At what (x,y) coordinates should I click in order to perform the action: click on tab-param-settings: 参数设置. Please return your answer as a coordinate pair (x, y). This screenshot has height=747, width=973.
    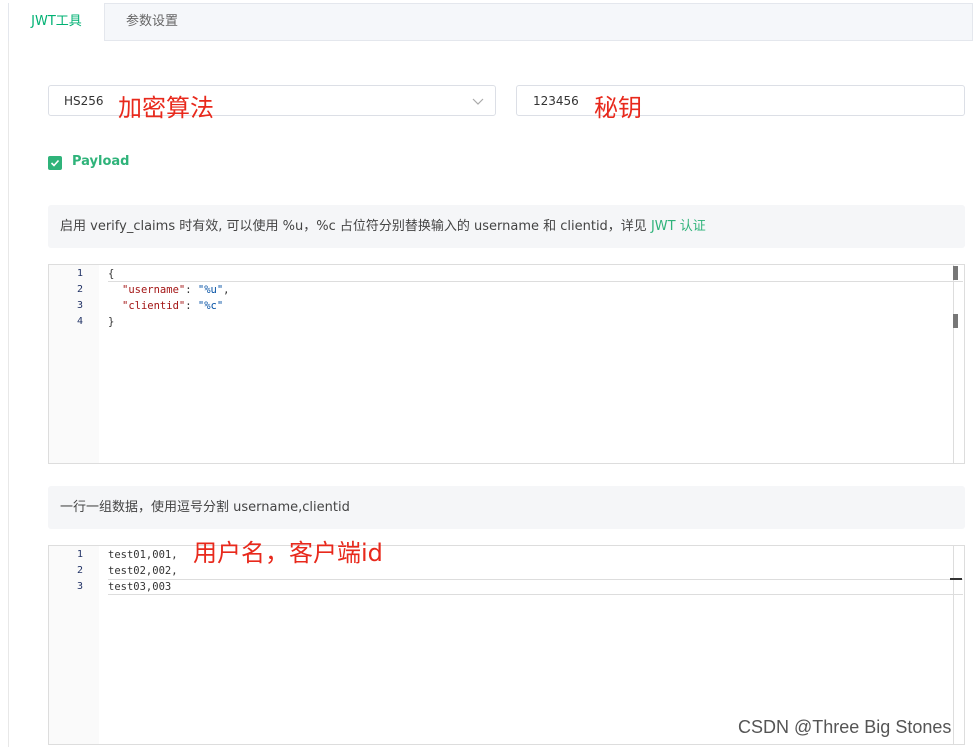
    Looking at the image, I should click on (152, 22).